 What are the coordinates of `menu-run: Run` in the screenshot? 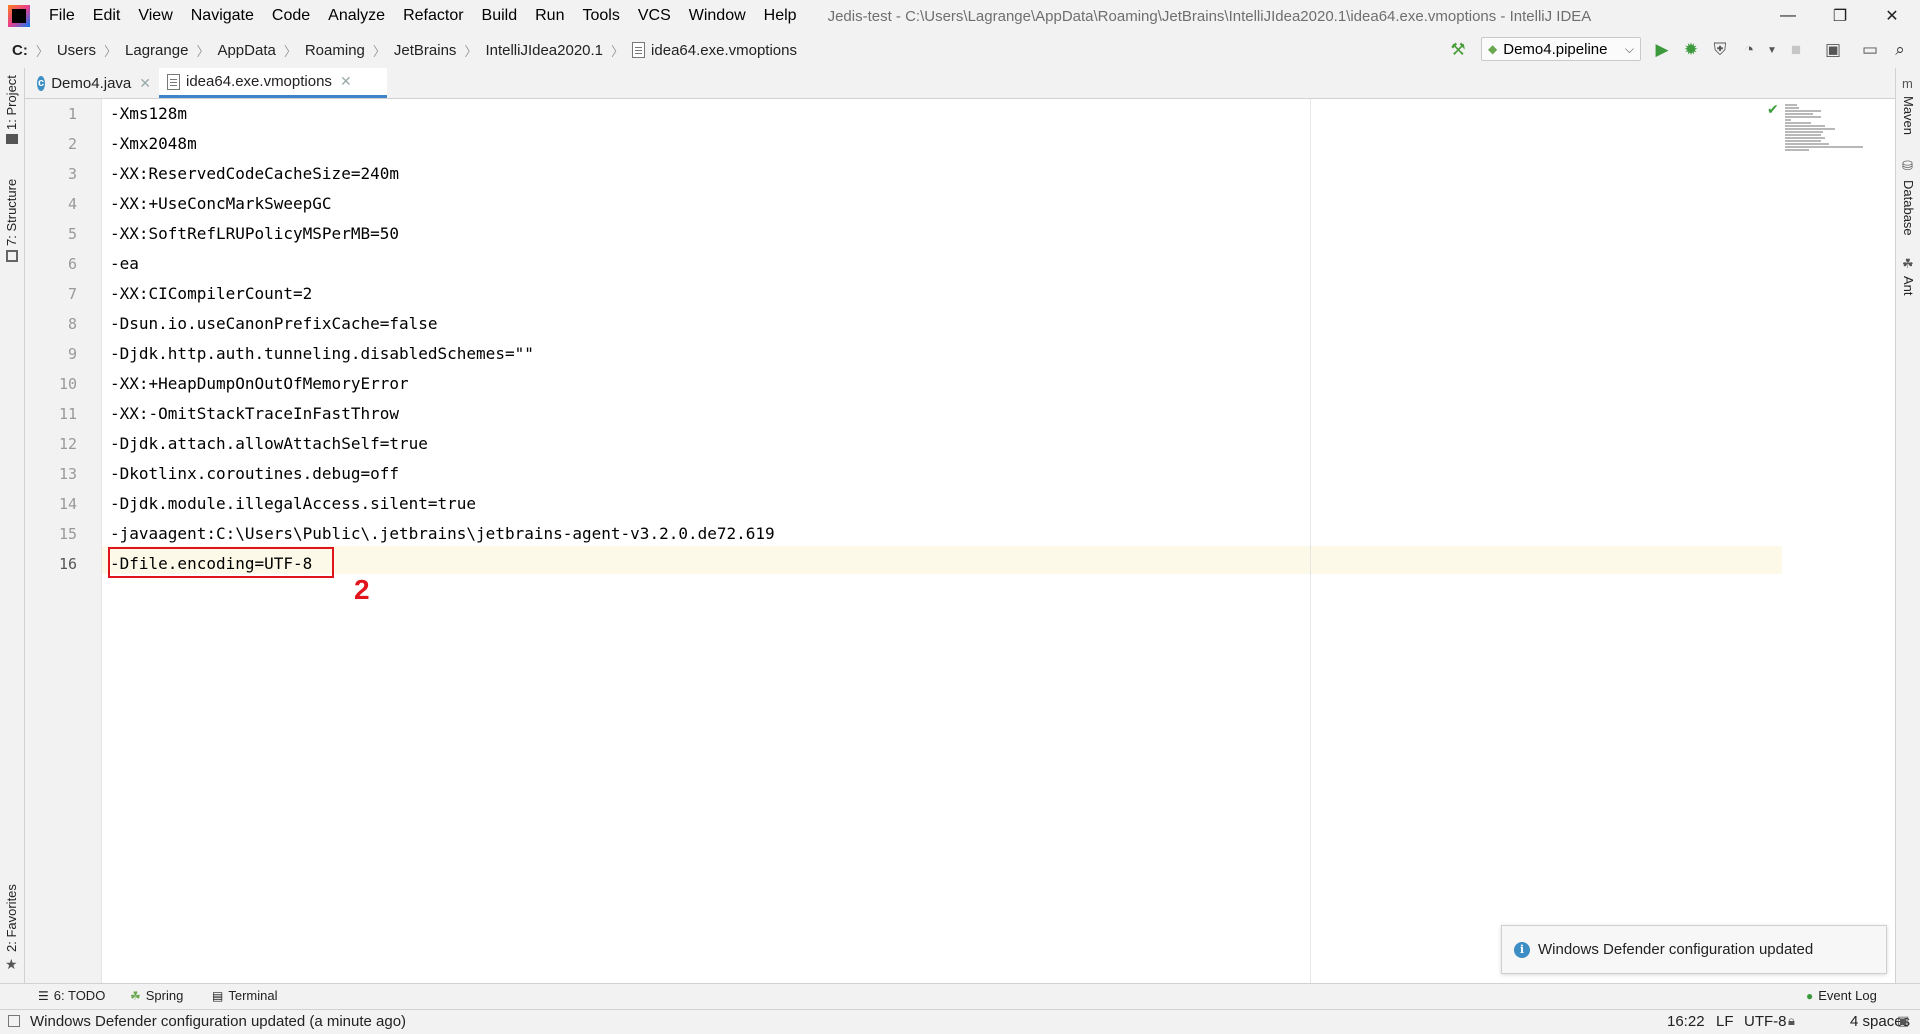 It's located at (549, 16).